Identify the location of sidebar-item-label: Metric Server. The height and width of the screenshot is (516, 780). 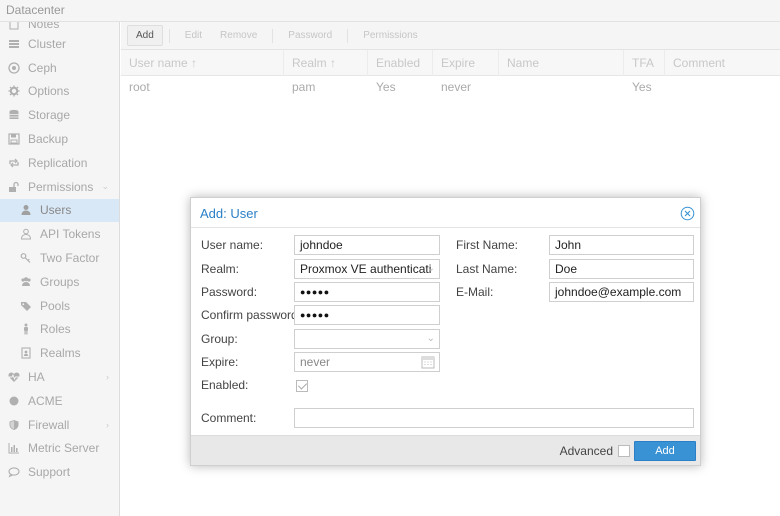
(64, 448).